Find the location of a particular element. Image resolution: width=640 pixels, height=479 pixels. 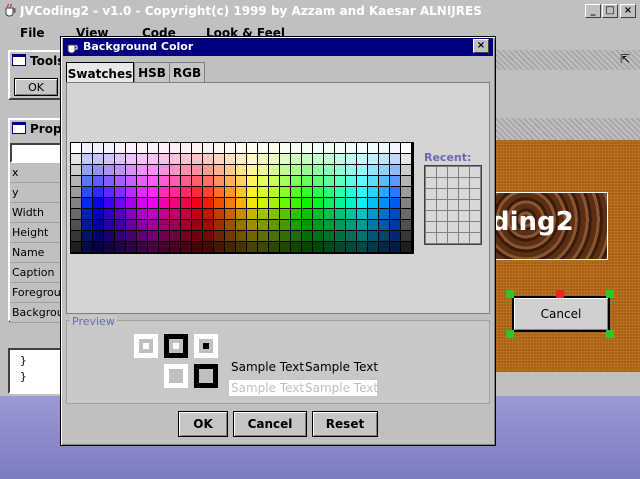

swatch-grid is located at coordinates (242, 198).